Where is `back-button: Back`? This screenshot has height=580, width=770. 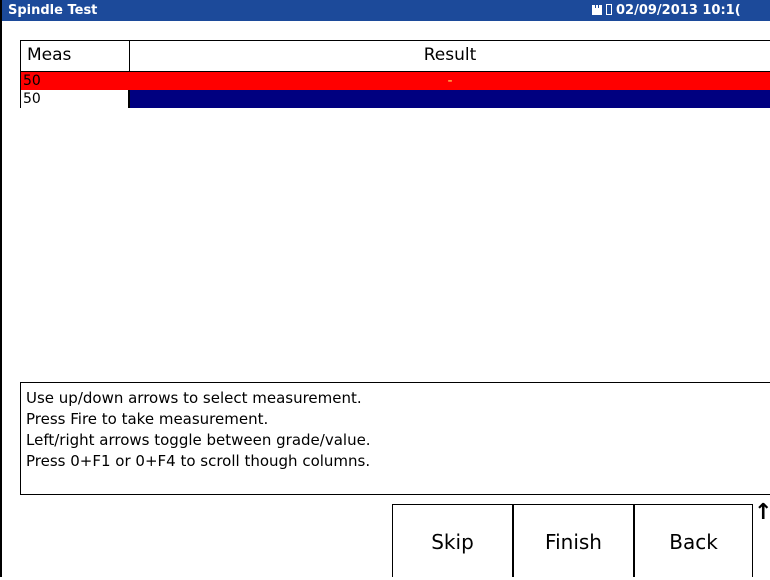
back-button: Back is located at coordinates (693, 540).